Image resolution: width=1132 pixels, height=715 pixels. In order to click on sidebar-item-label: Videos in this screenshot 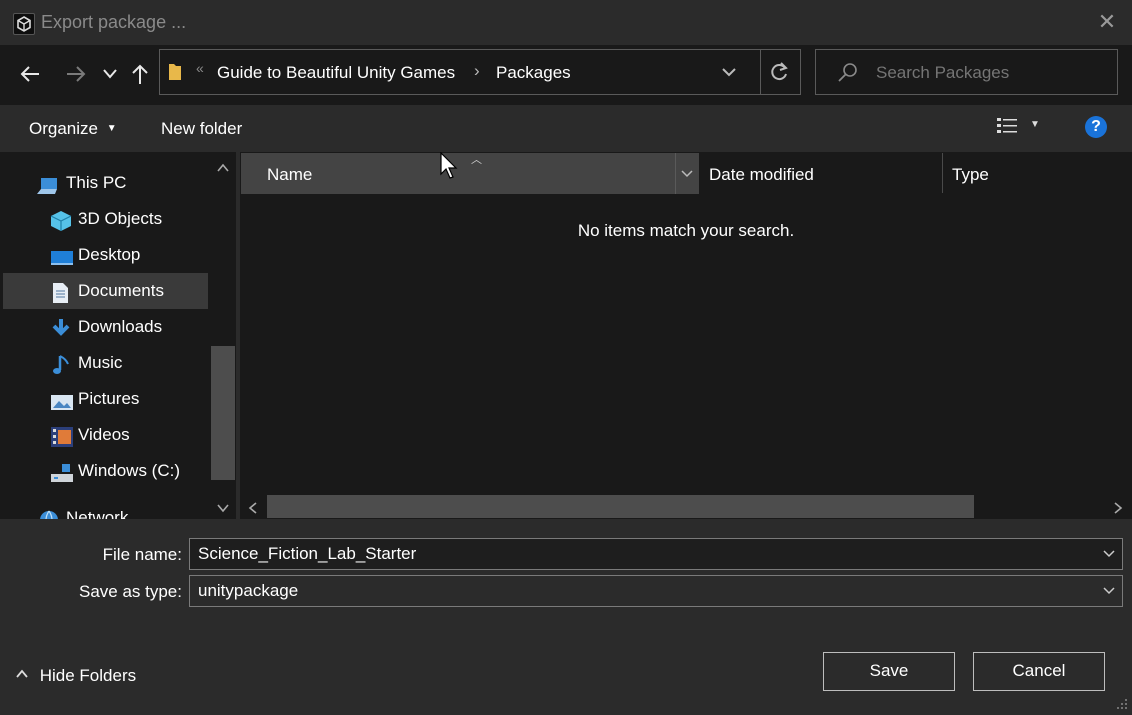, I will do `click(104, 434)`.